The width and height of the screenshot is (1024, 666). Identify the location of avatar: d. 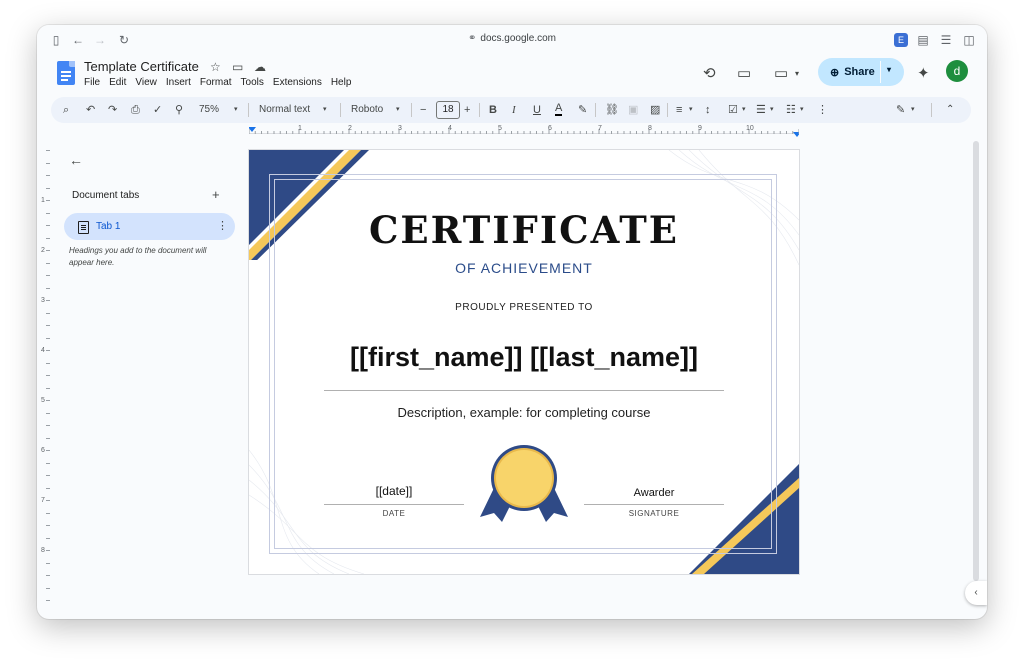
(957, 71).